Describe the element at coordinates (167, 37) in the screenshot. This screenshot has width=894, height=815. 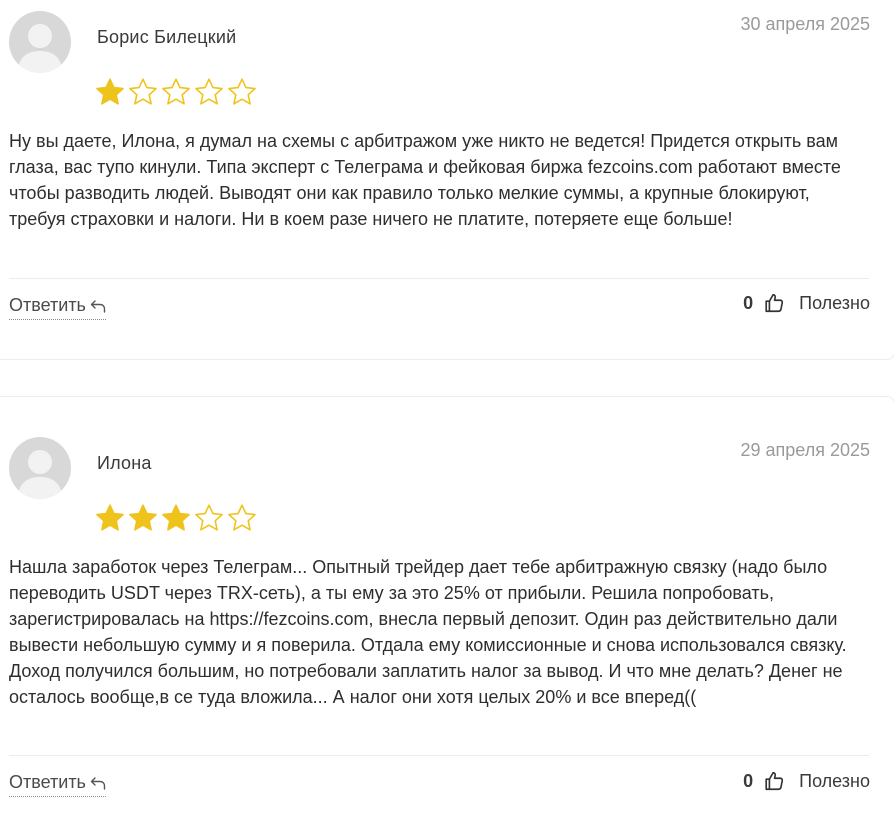
I see `review-author: Борис Билецкий` at that location.